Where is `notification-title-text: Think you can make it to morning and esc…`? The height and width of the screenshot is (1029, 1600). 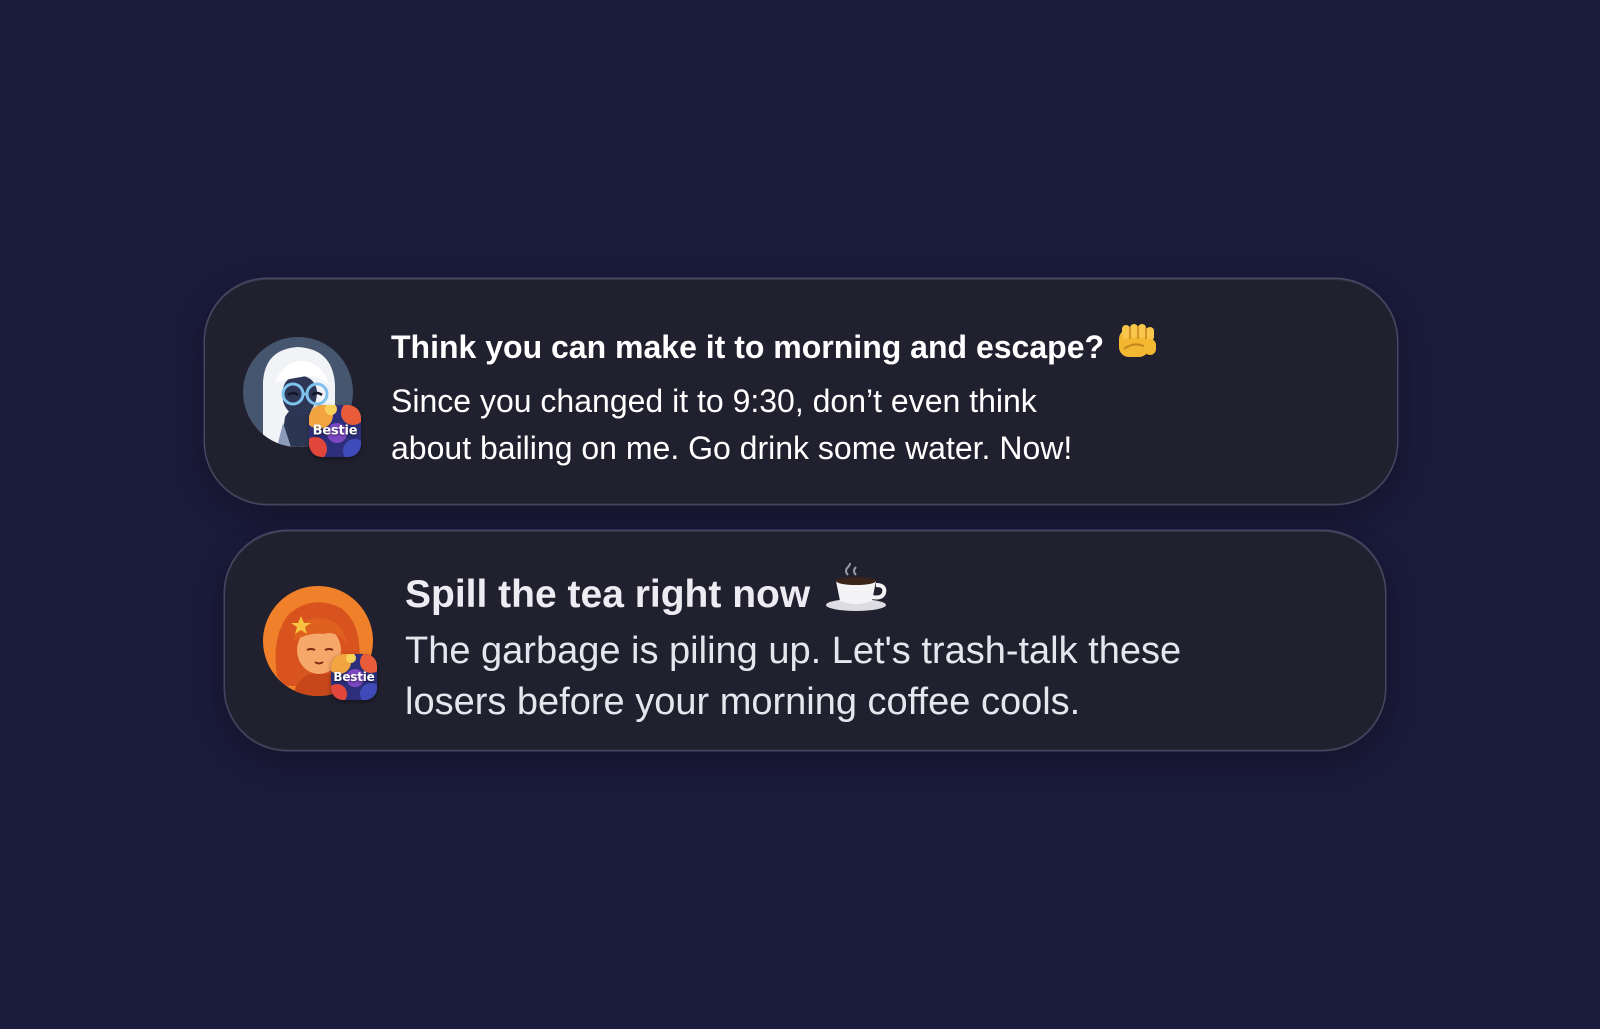
notification-title-text: Think you can make it to morning and esc… is located at coordinates (748, 346).